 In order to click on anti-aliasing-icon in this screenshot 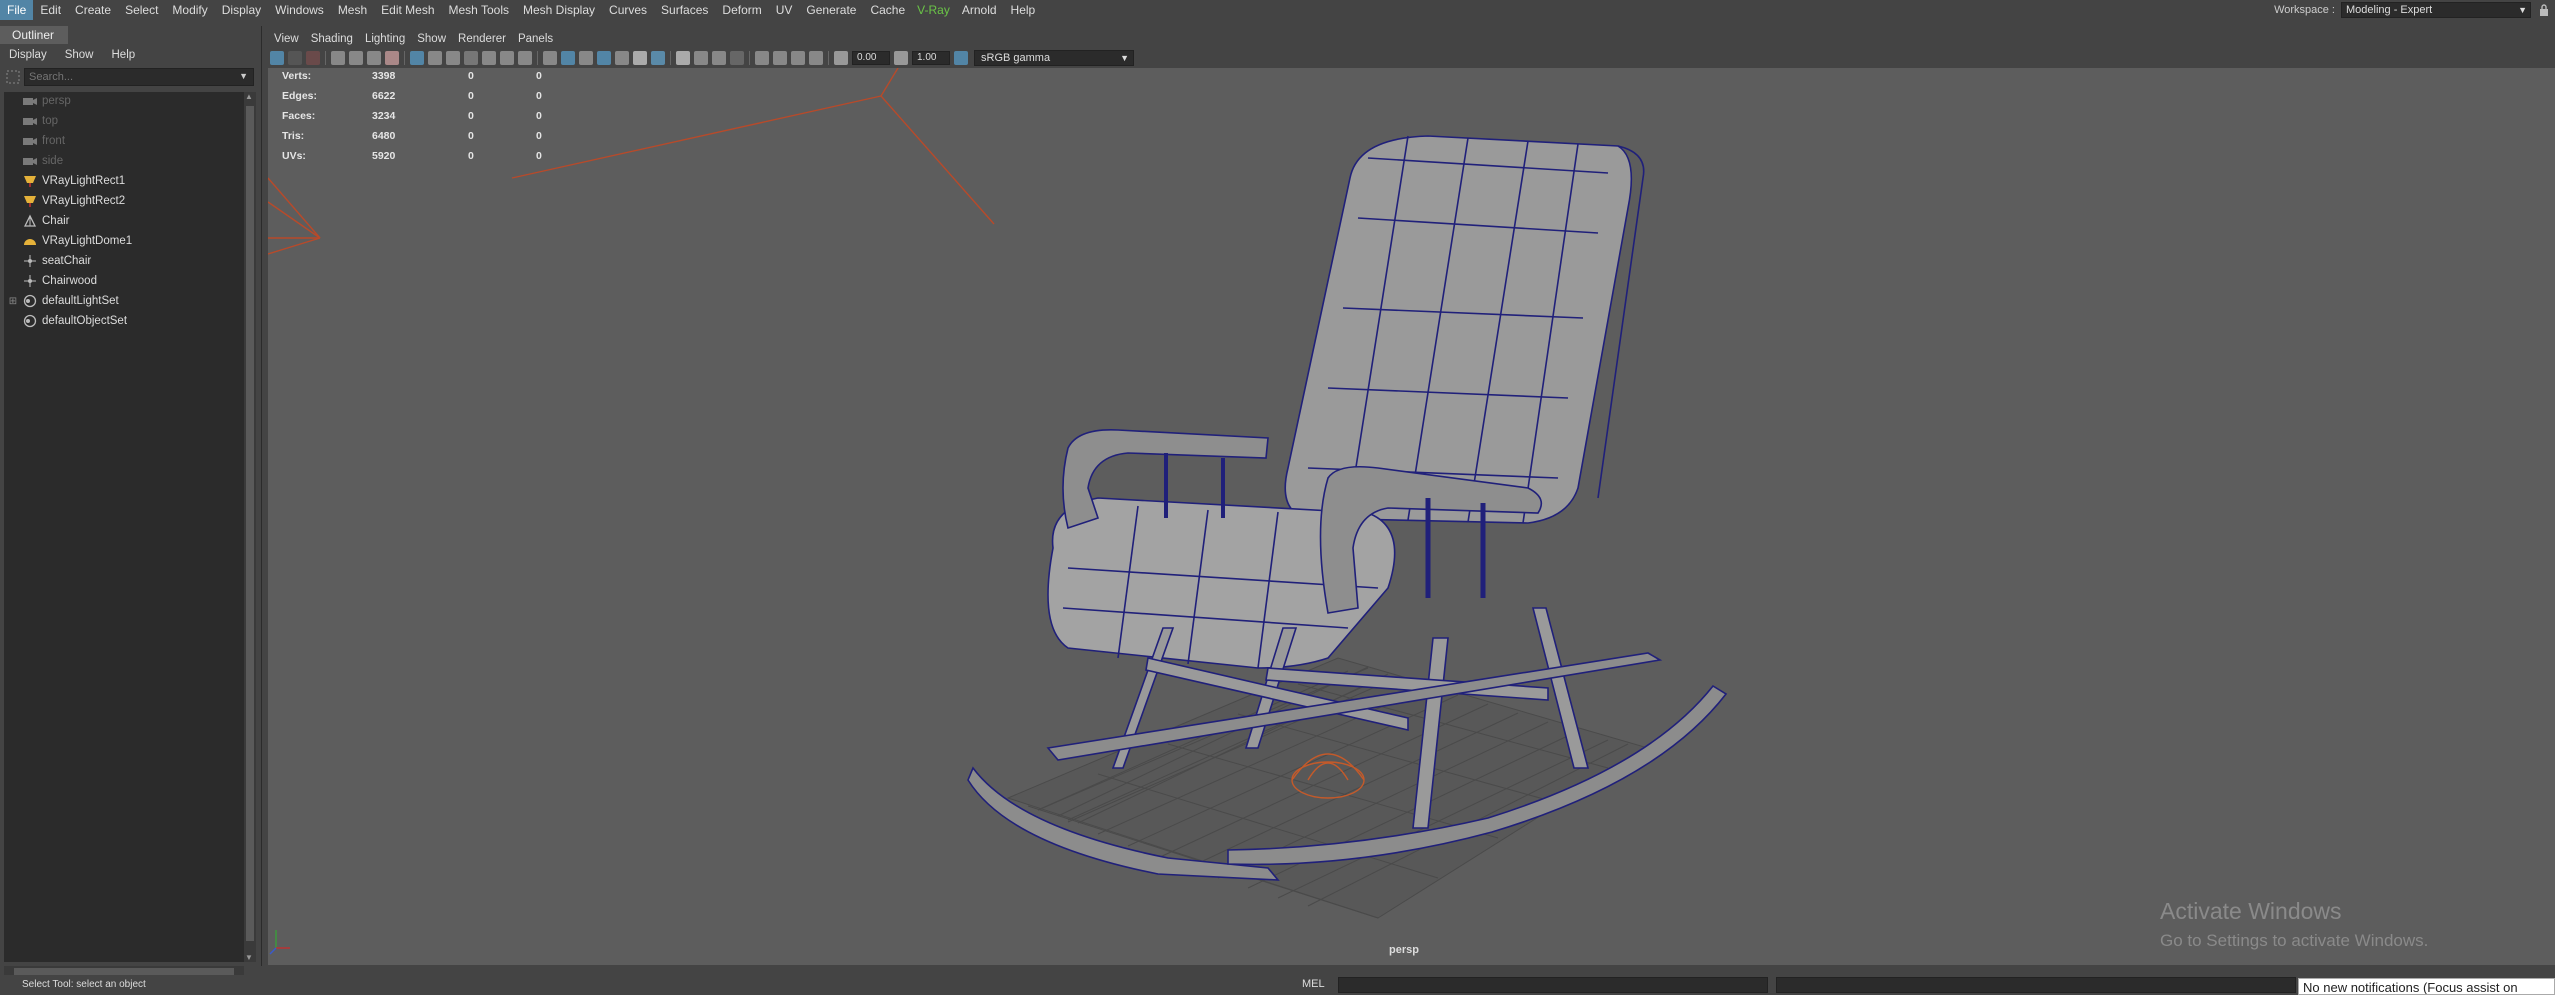, I will do `click(719, 58)`.